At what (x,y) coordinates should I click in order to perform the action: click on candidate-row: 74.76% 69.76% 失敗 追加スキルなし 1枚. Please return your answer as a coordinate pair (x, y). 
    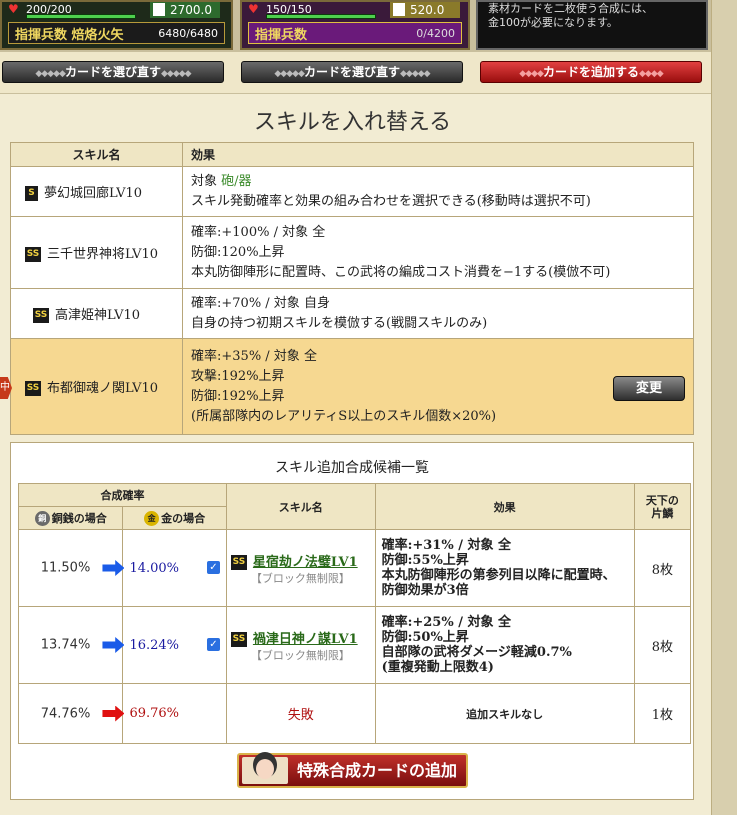
    Looking at the image, I should click on (354, 713).